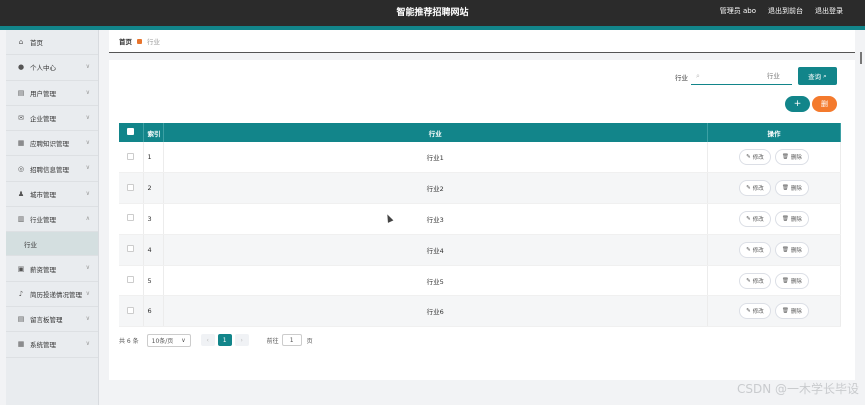  I want to click on sidebar-item-label: 应聘知识管理, so click(49, 144).